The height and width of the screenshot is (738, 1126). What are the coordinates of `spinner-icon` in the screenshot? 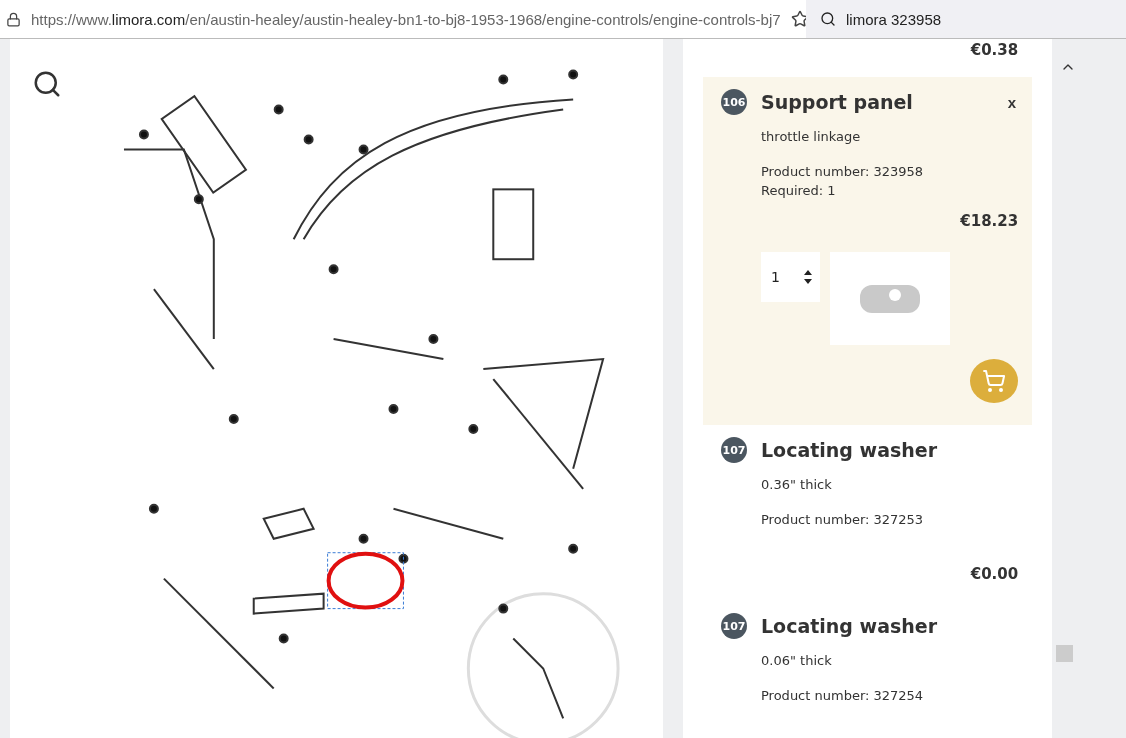 It's located at (808, 277).